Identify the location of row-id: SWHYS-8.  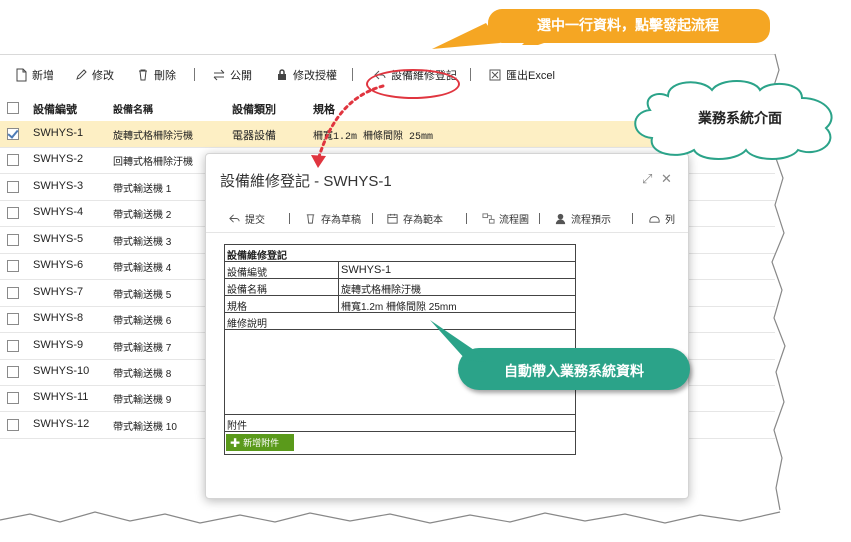
(58, 318).